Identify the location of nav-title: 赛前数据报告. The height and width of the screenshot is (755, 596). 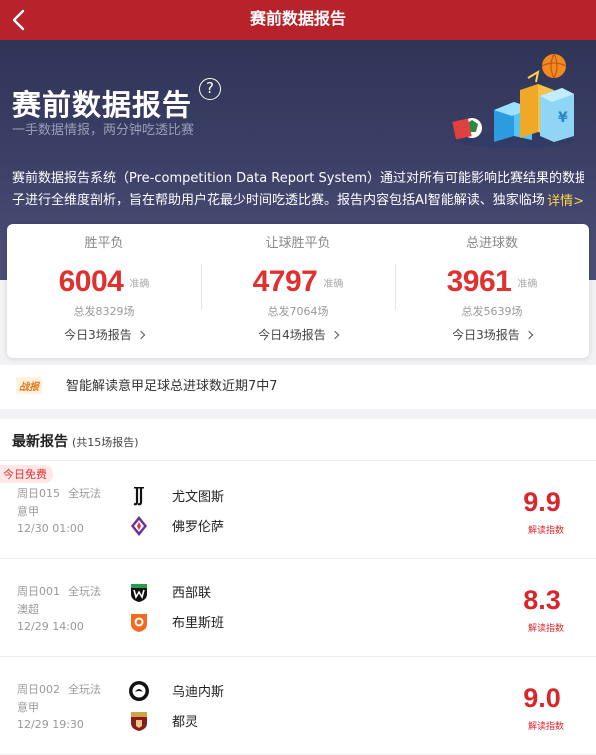
(297, 18).